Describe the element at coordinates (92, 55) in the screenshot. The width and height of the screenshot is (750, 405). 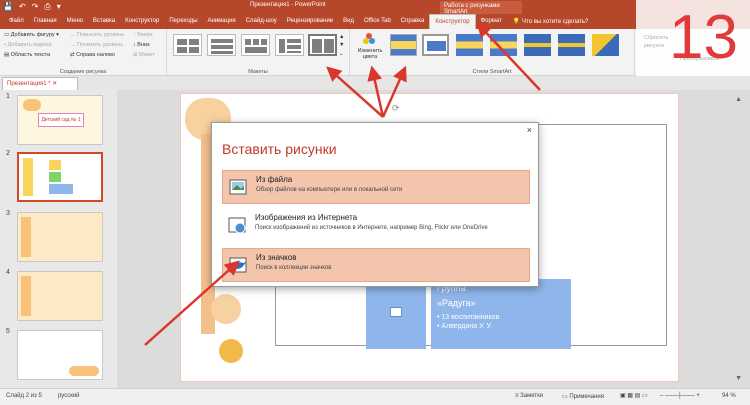
I see `right-to-left-button: ⇄ Справа налево` at that location.